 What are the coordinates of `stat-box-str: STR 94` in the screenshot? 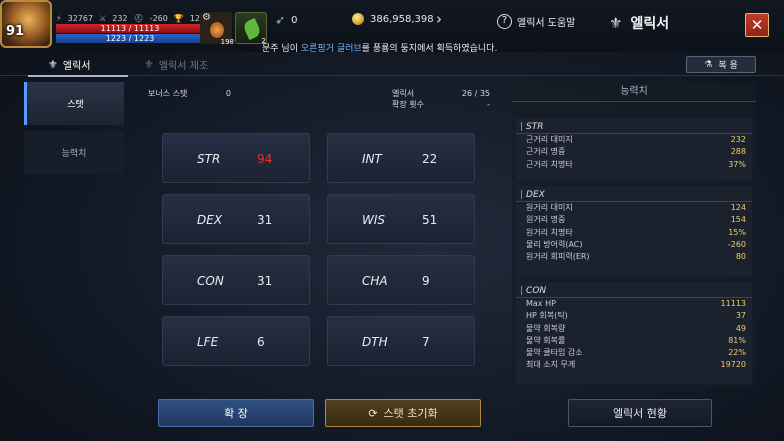 It's located at (236, 158).